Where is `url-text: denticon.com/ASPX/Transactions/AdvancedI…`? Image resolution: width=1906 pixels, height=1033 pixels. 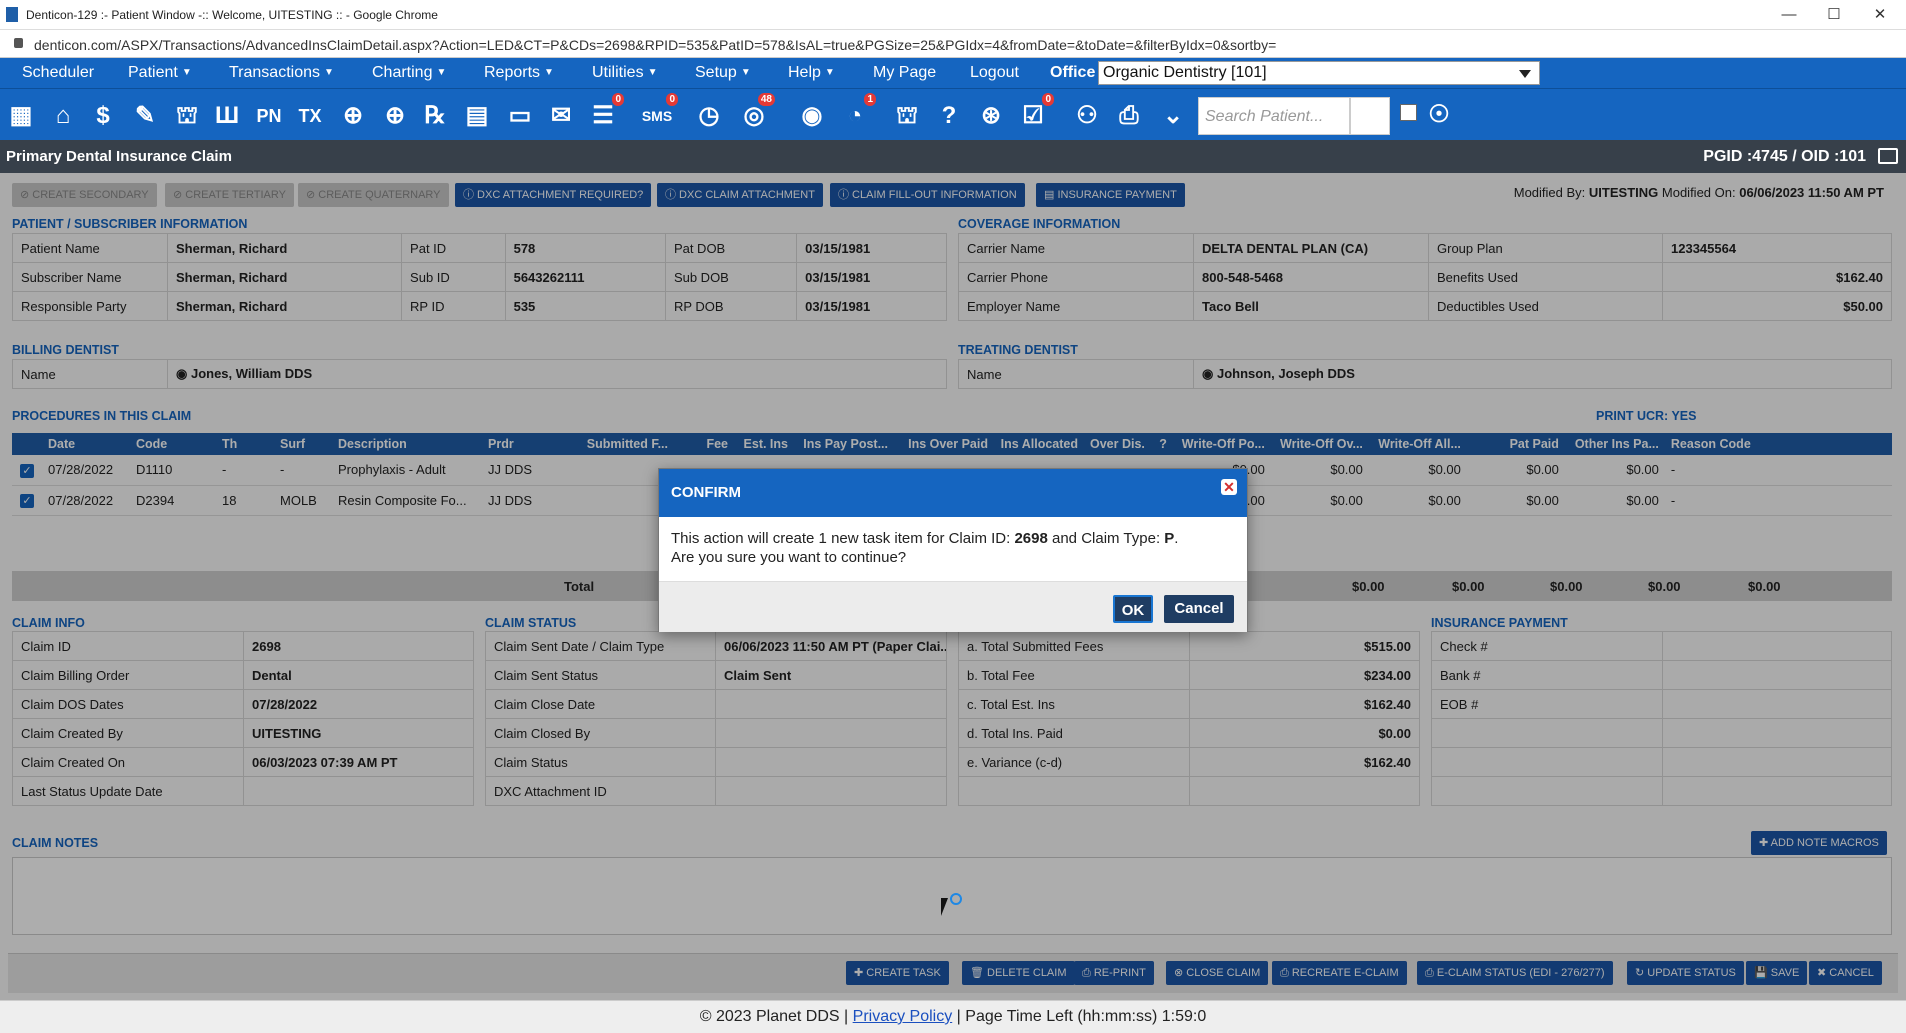 url-text: denticon.com/ASPX/Transactions/AdvancedI… is located at coordinates (655, 45).